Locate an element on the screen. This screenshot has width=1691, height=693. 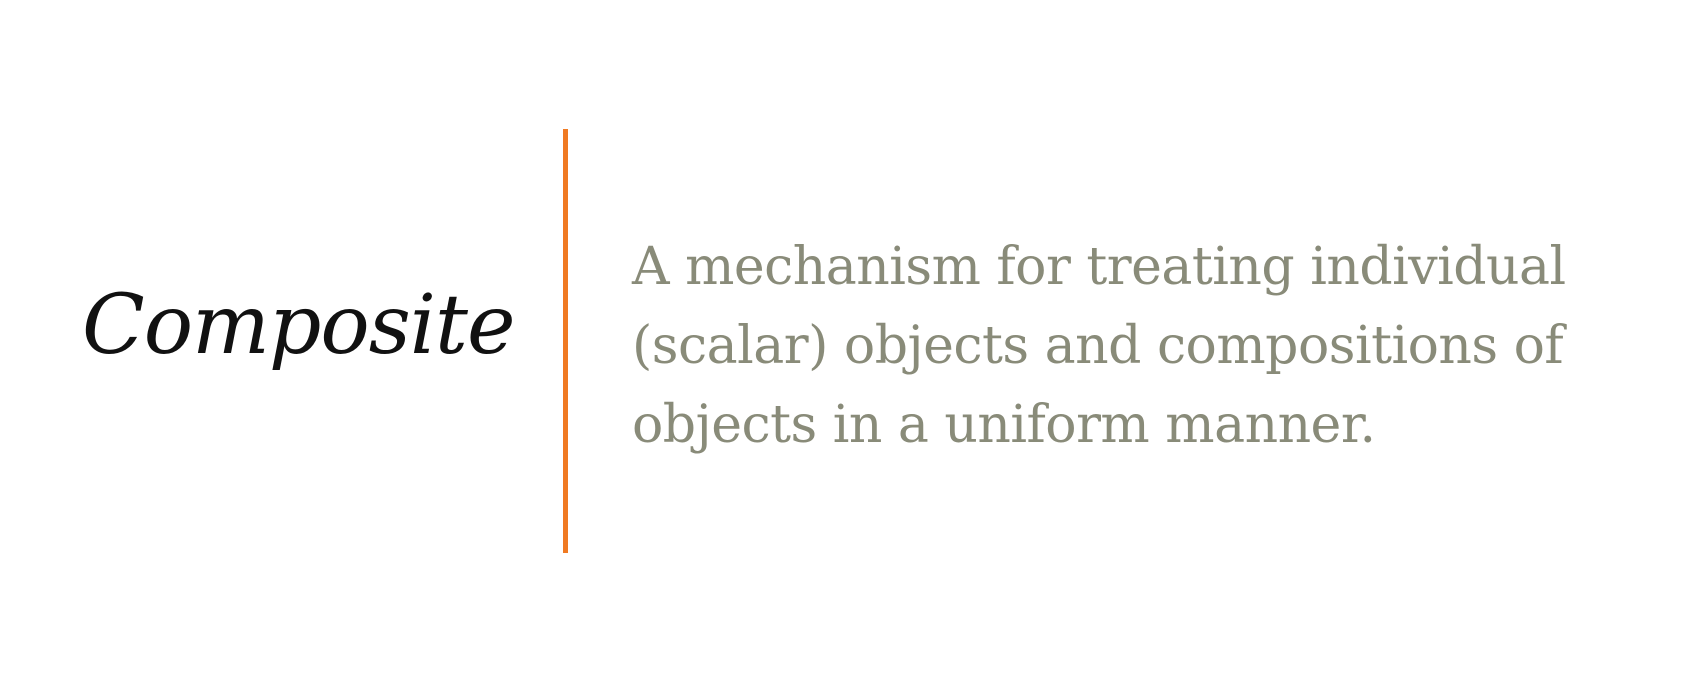
definition-line: A mechanism for treating individual is located at coordinates (1099, 267).